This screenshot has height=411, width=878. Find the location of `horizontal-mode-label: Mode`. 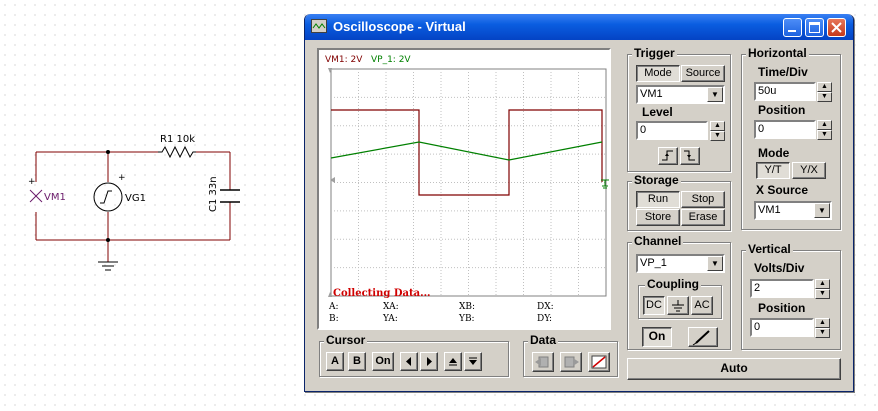

horizontal-mode-label: Mode is located at coordinates (774, 153).